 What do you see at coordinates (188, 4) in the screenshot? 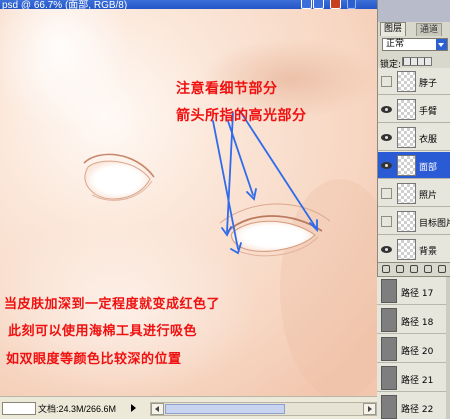
I see `title-bar: psd @ 66.7% (面部, RGB/8)` at bounding box center [188, 4].